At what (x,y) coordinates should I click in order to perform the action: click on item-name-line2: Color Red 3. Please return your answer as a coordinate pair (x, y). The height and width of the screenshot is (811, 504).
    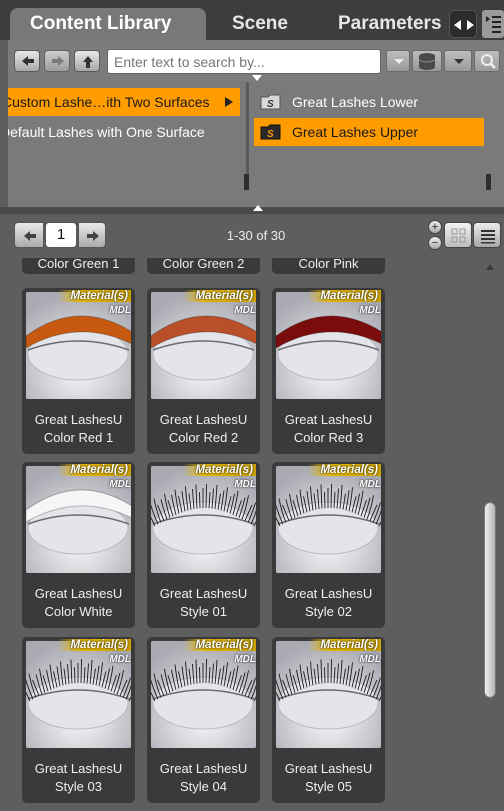
    Looking at the image, I should click on (328, 437).